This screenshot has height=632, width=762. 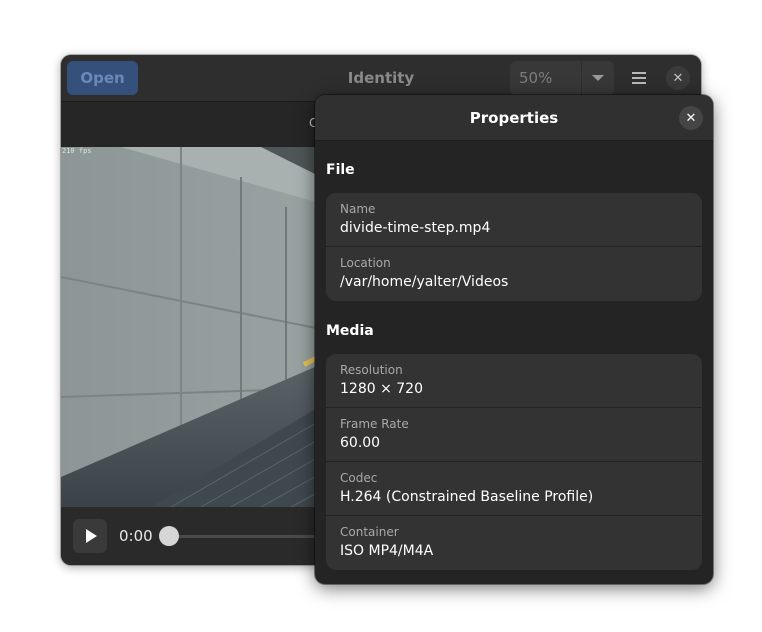 I want to click on property-row-name: Name divide-time-step.mp4, so click(x=514, y=220).